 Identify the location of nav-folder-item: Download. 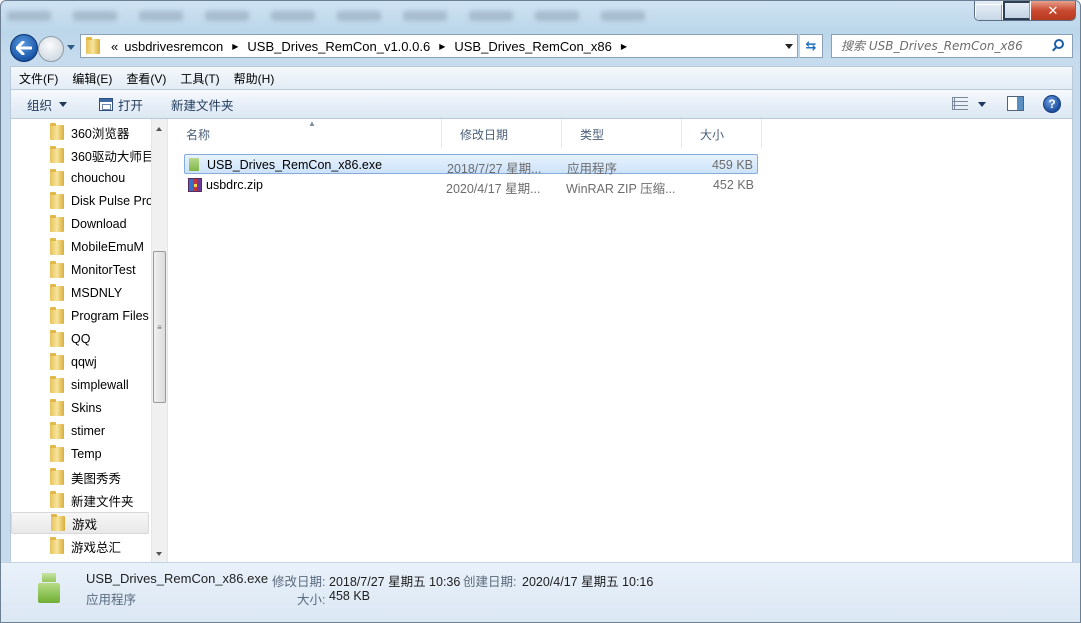
(80, 224).